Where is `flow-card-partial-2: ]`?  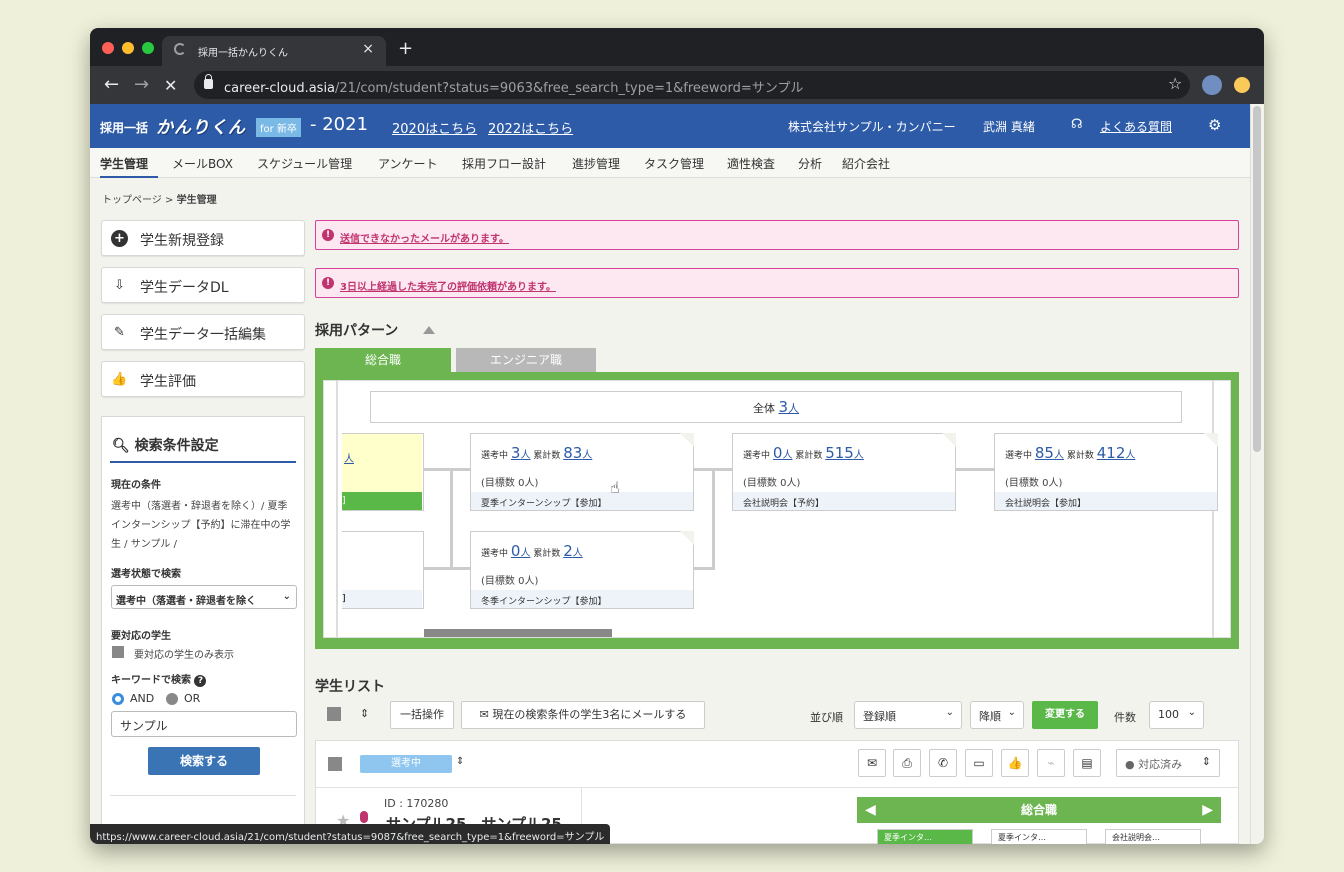
flow-card-partial-2: ] is located at coordinates (383, 570).